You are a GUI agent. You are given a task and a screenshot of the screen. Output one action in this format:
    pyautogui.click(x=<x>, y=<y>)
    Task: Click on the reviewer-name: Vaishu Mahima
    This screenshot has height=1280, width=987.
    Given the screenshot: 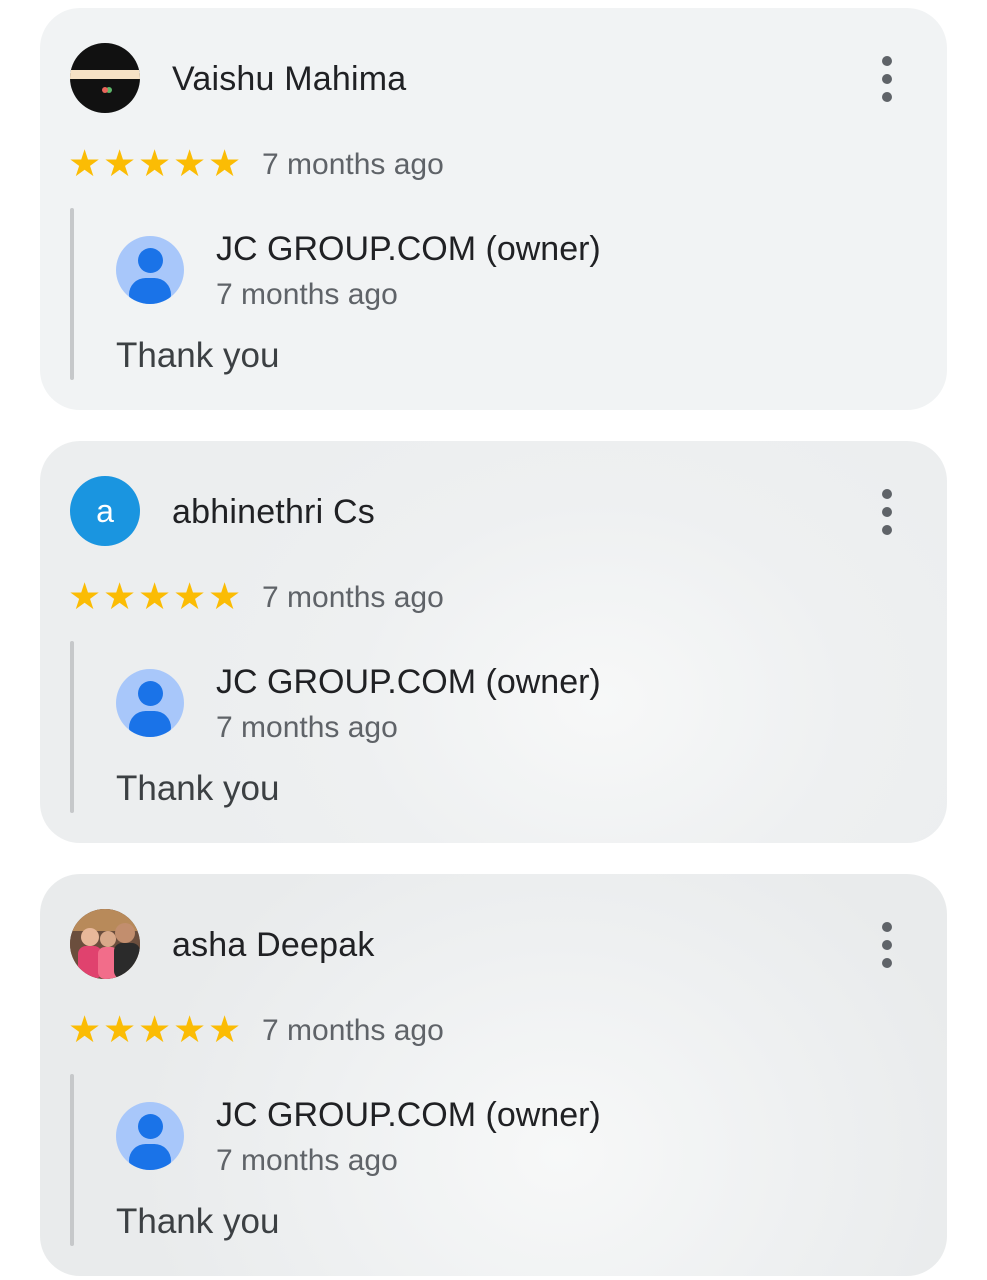 What is the action you would take?
    pyautogui.click(x=289, y=79)
    